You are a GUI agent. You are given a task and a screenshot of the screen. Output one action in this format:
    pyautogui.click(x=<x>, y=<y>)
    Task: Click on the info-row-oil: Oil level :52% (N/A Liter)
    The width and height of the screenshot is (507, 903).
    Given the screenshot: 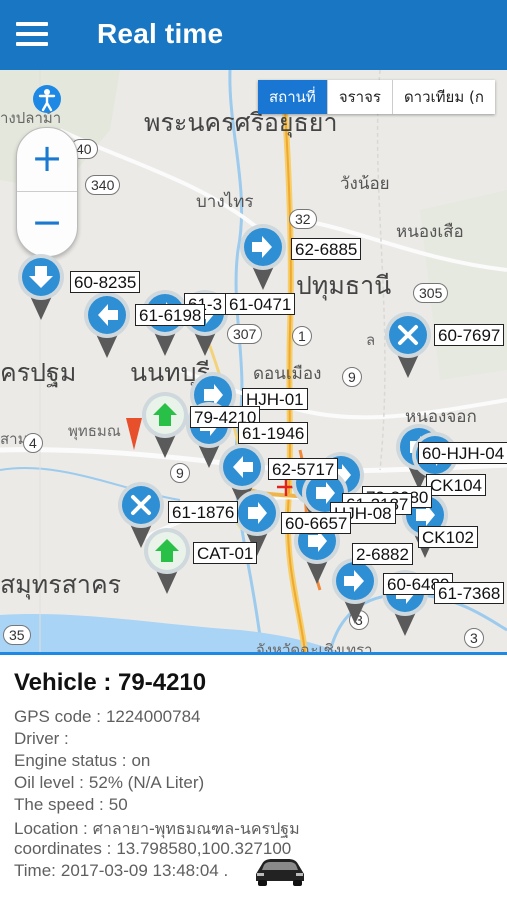 What is the action you would take?
    pyautogui.click(x=109, y=783)
    